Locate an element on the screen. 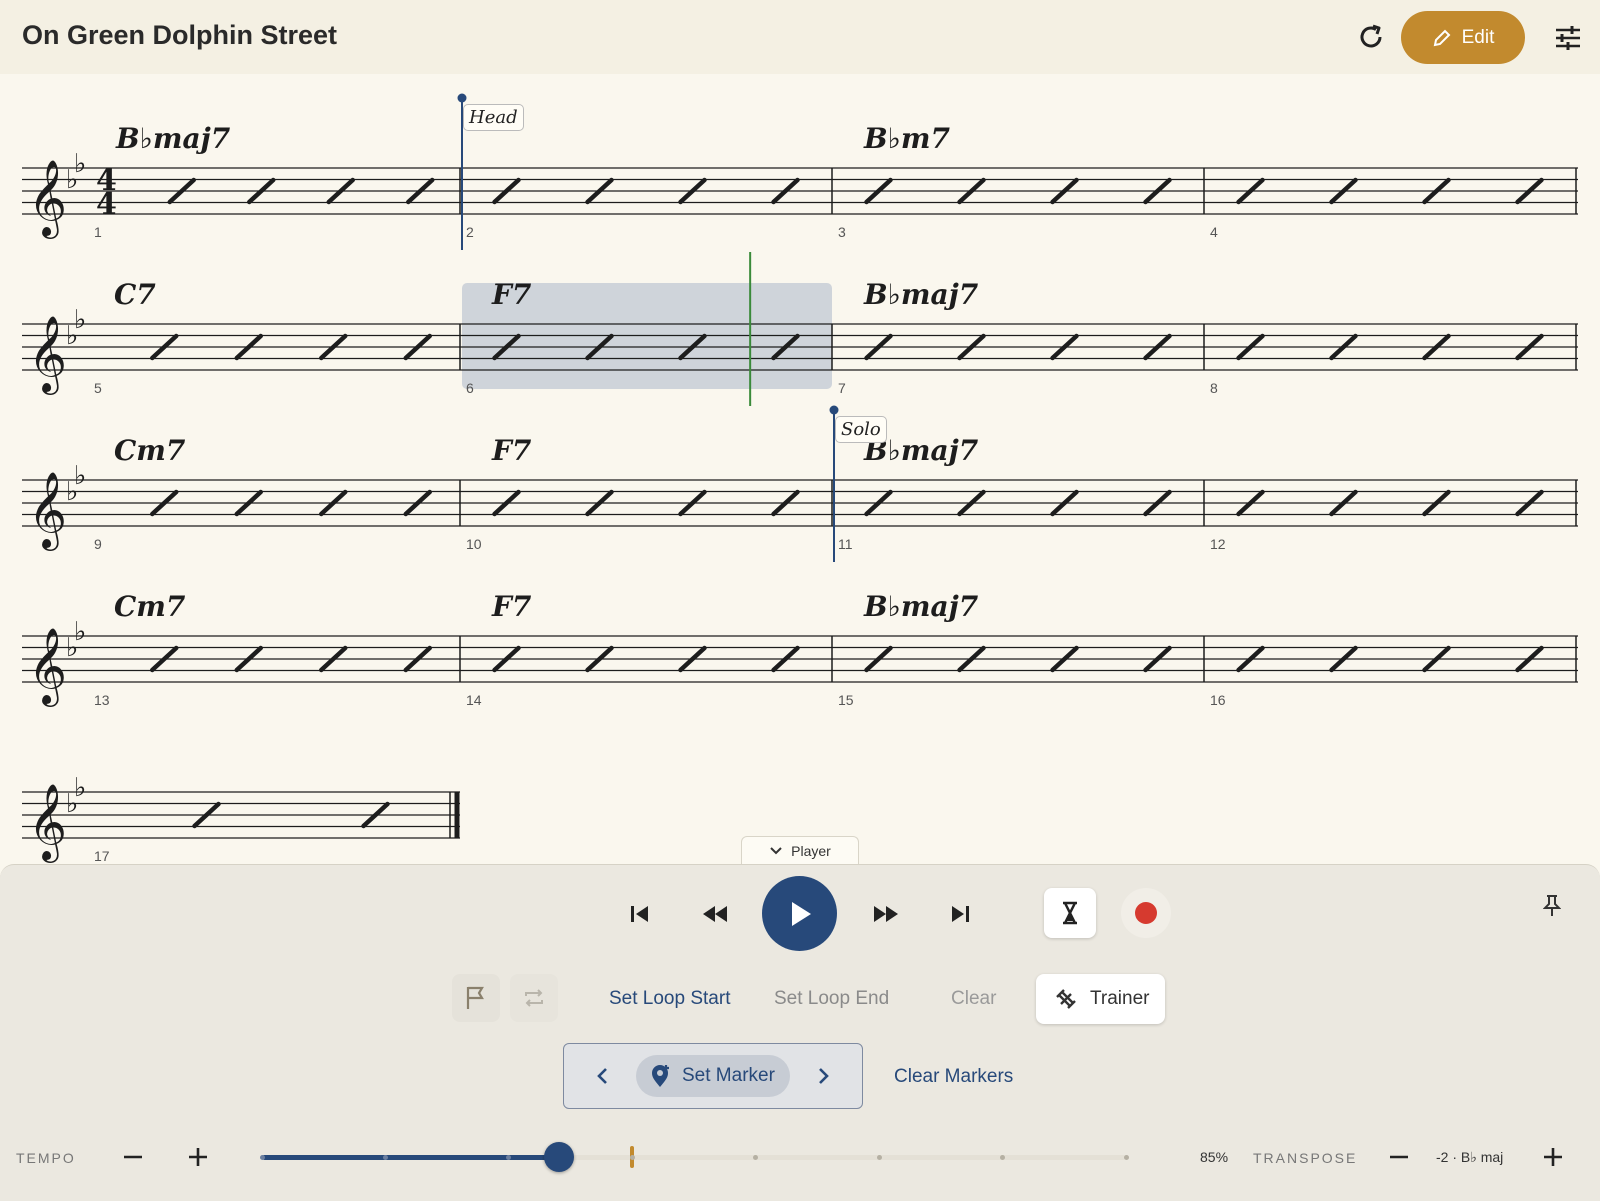 This screenshot has width=1600, height=1201. count-in-button is located at coordinates (1070, 913).